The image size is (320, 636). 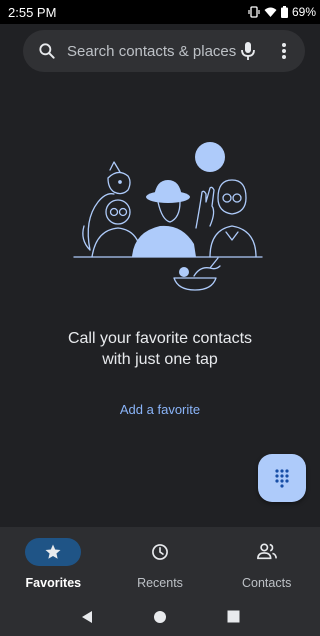 I want to click on system-navigation-bar, so click(x=160, y=616).